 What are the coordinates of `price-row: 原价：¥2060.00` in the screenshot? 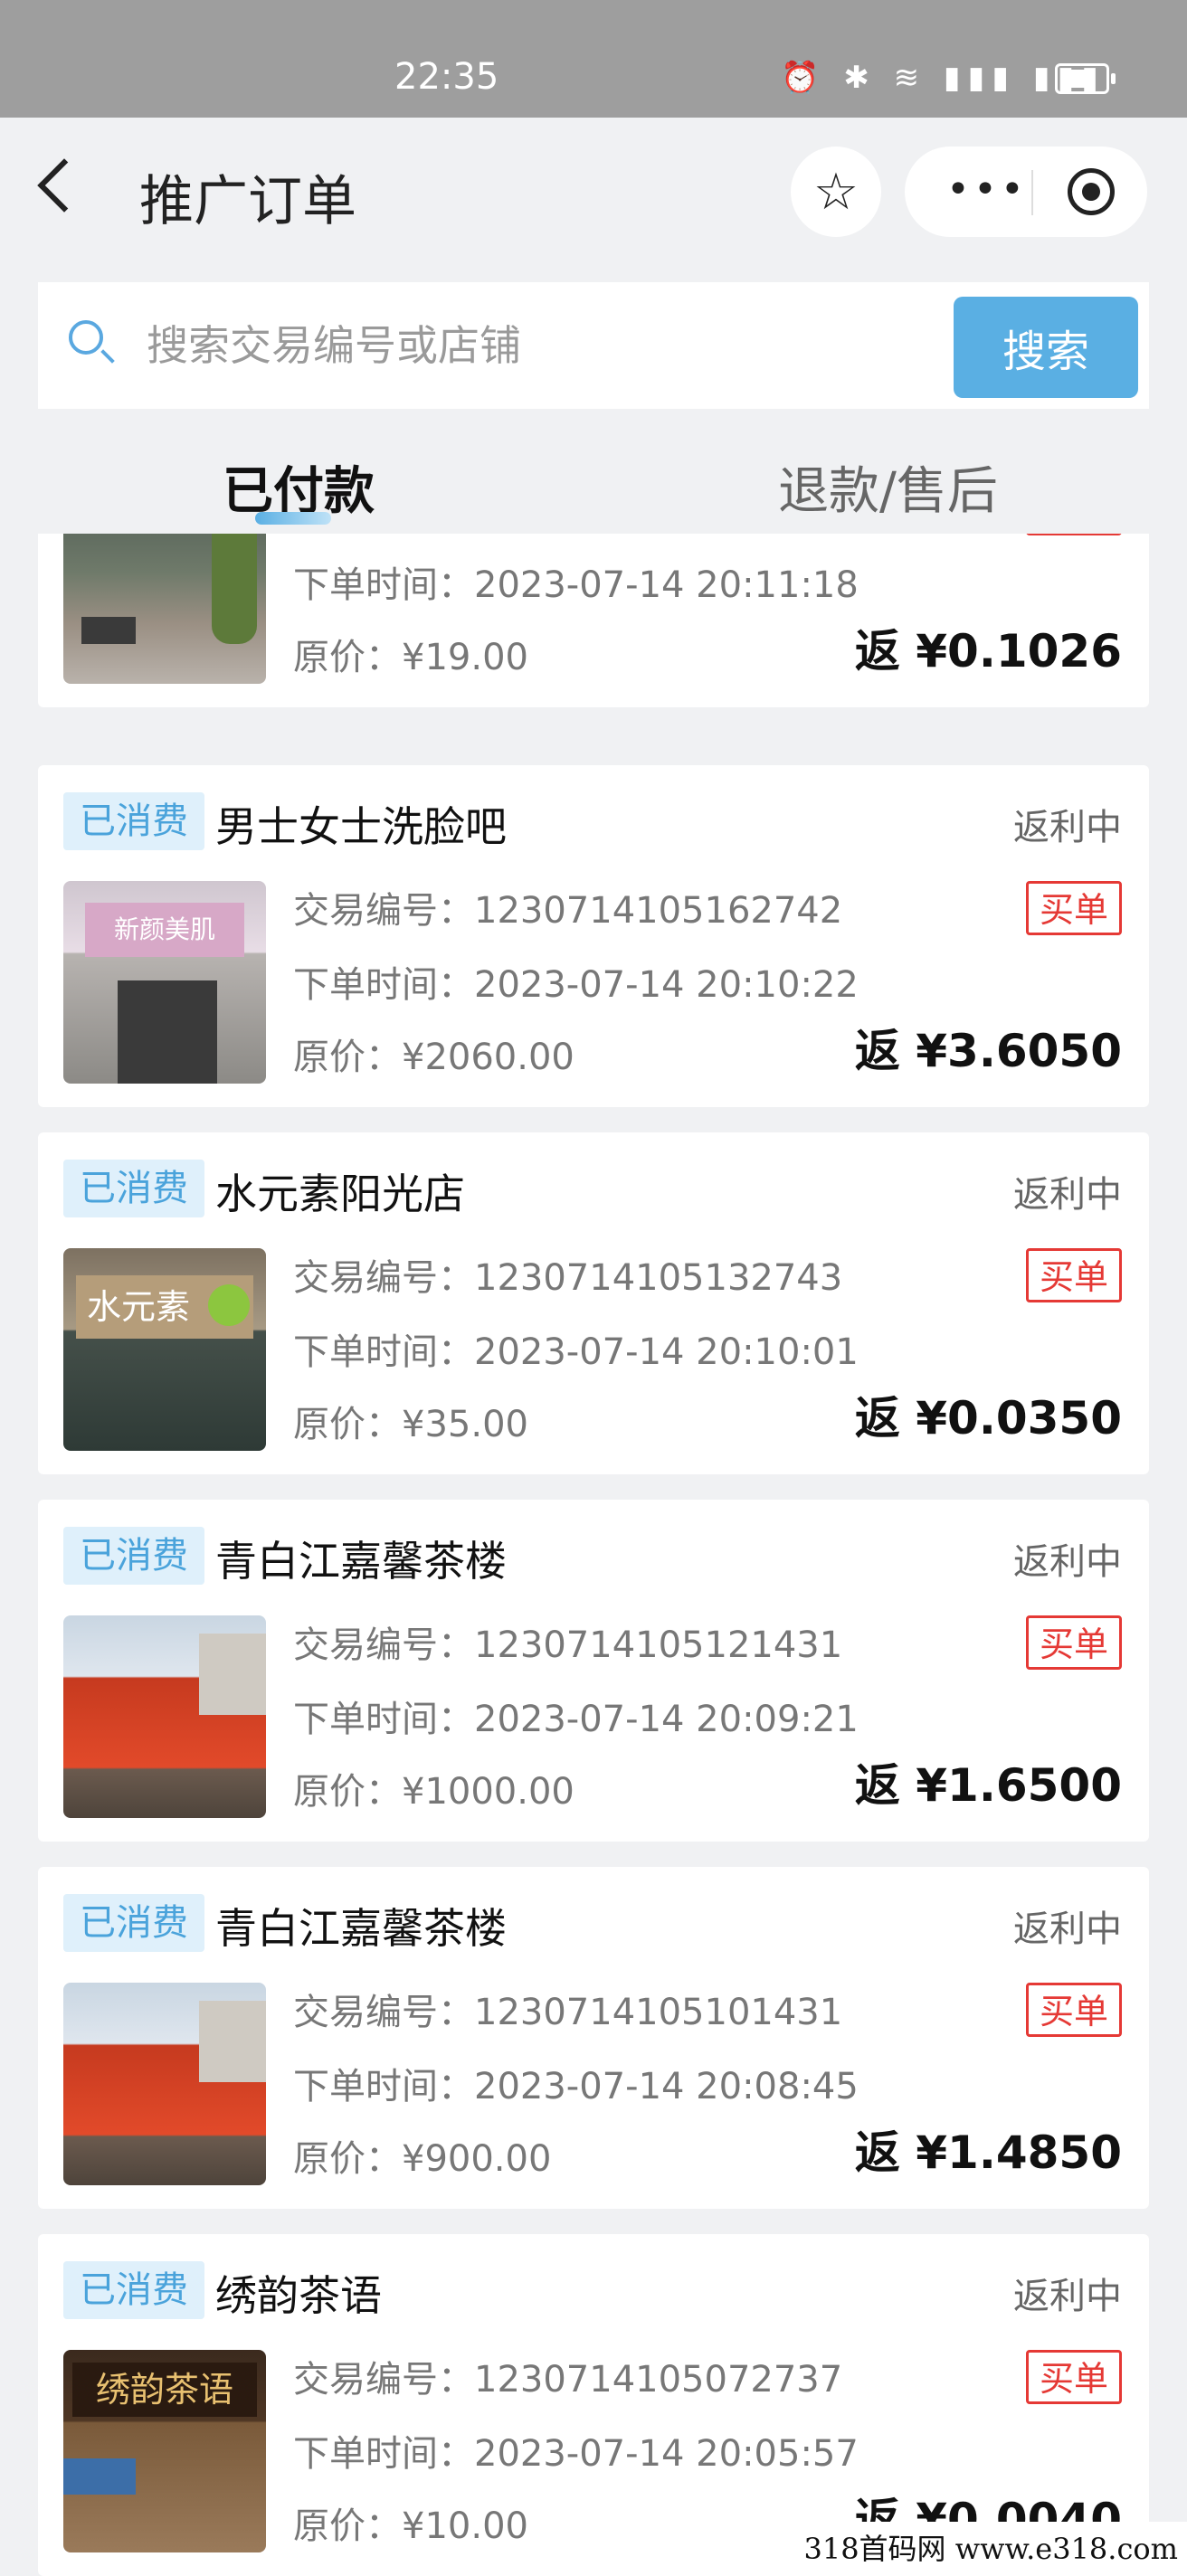 It's located at (434, 1054).